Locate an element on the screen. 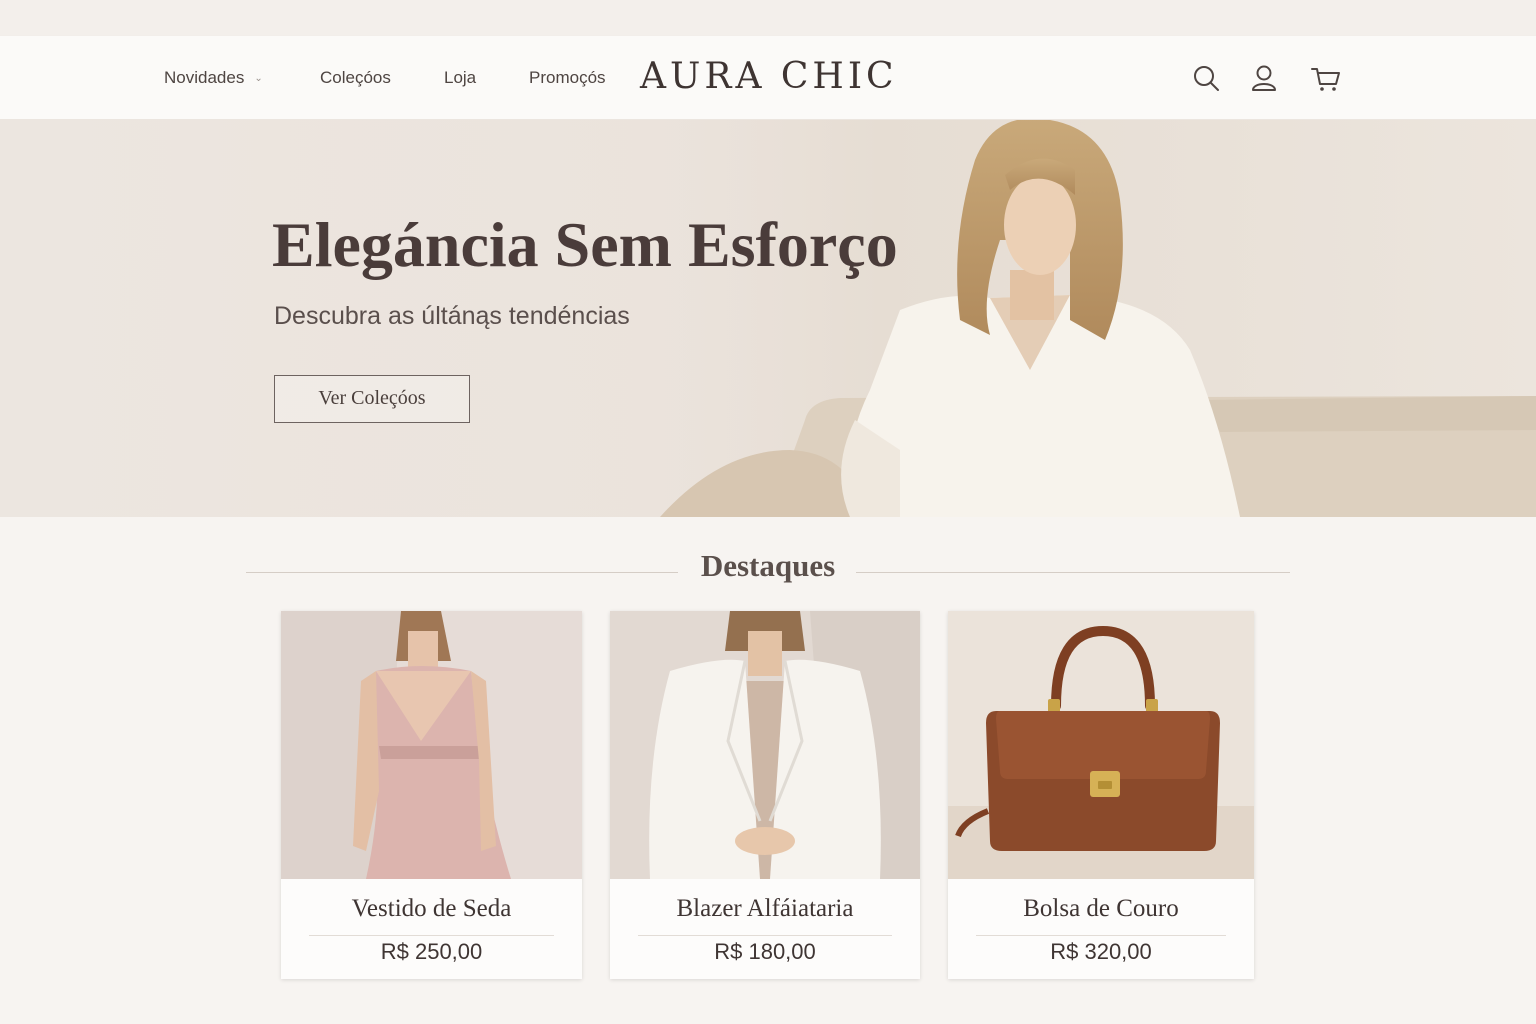 The image size is (1536, 1024). cart-icon is located at coordinates (1326, 78).